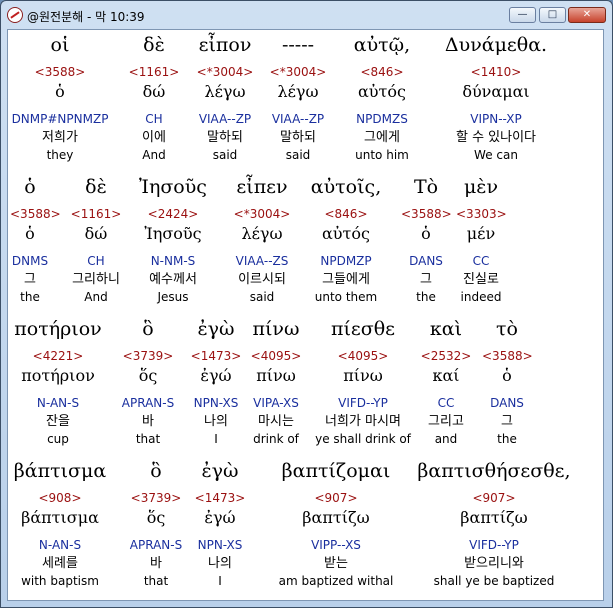  Describe the element at coordinates (587, 15) in the screenshot. I see `close-button: ✕` at that location.